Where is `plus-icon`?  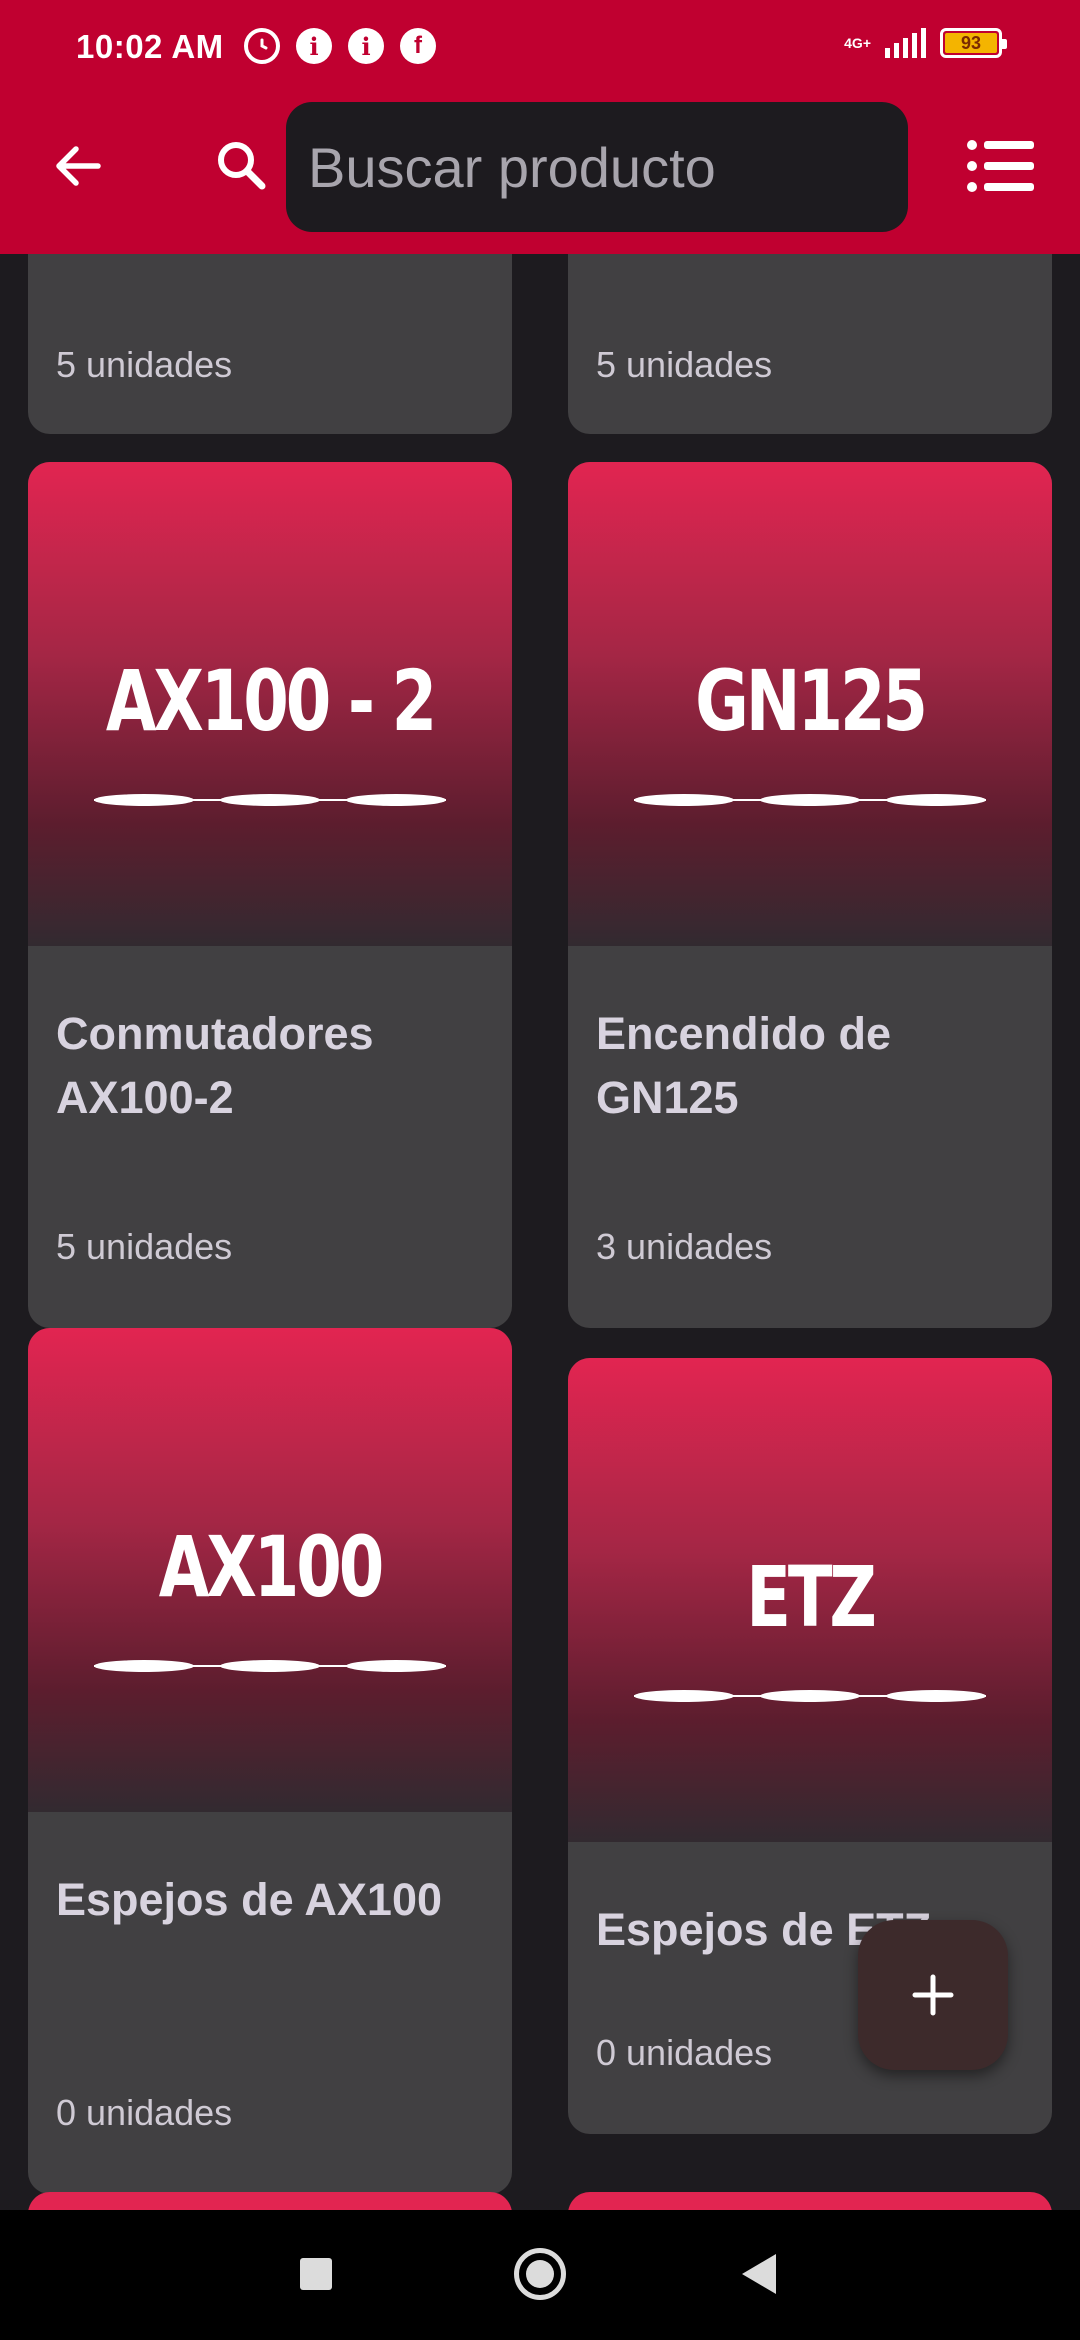
plus-icon is located at coordinates (933, 1995).